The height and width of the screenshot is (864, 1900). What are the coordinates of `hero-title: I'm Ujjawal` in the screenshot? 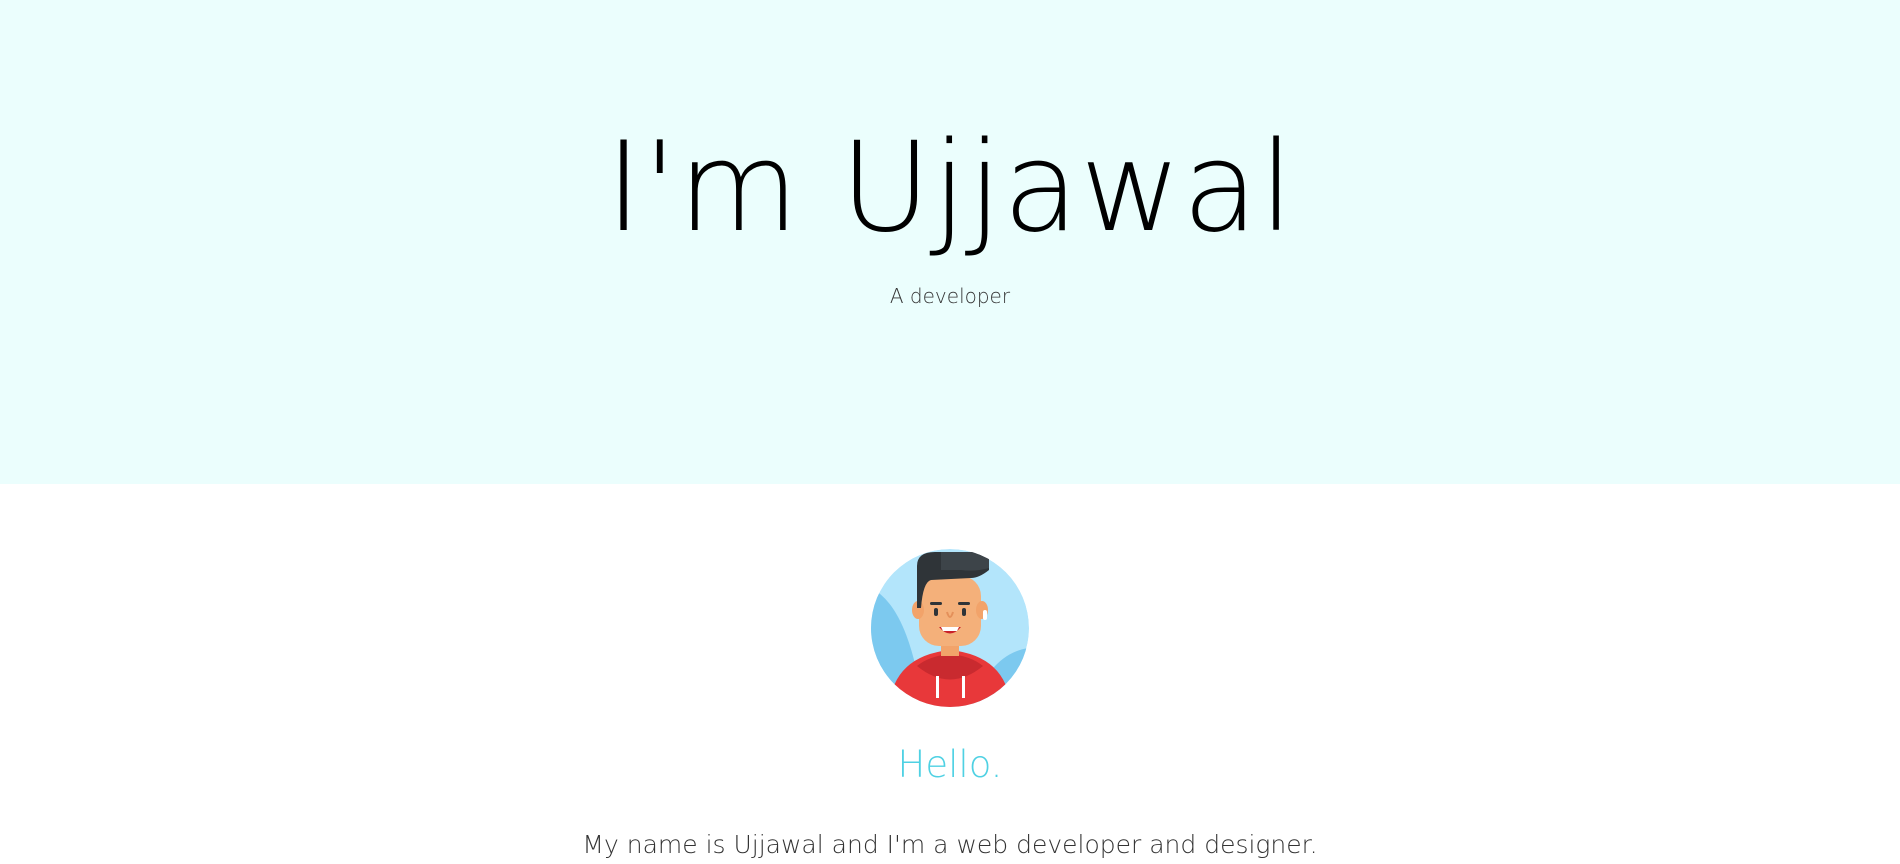 It's located at (950, 188).